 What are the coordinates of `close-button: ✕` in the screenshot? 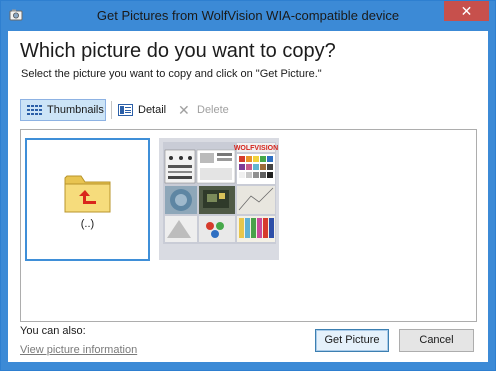 It's located at (466, 11).